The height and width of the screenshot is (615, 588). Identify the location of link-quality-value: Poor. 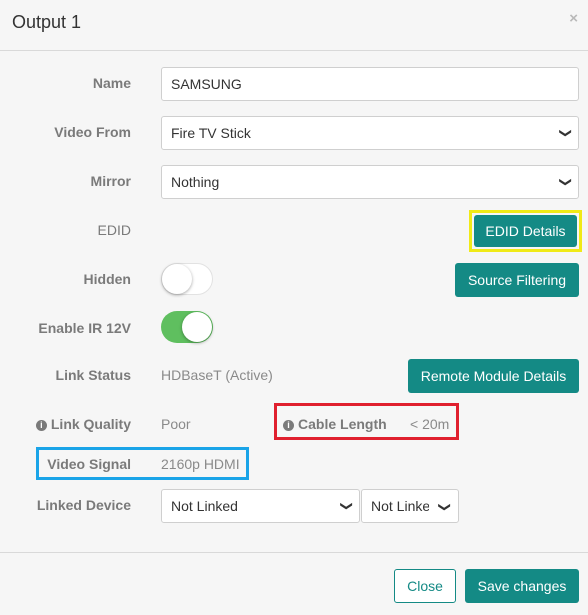
(176, 424).